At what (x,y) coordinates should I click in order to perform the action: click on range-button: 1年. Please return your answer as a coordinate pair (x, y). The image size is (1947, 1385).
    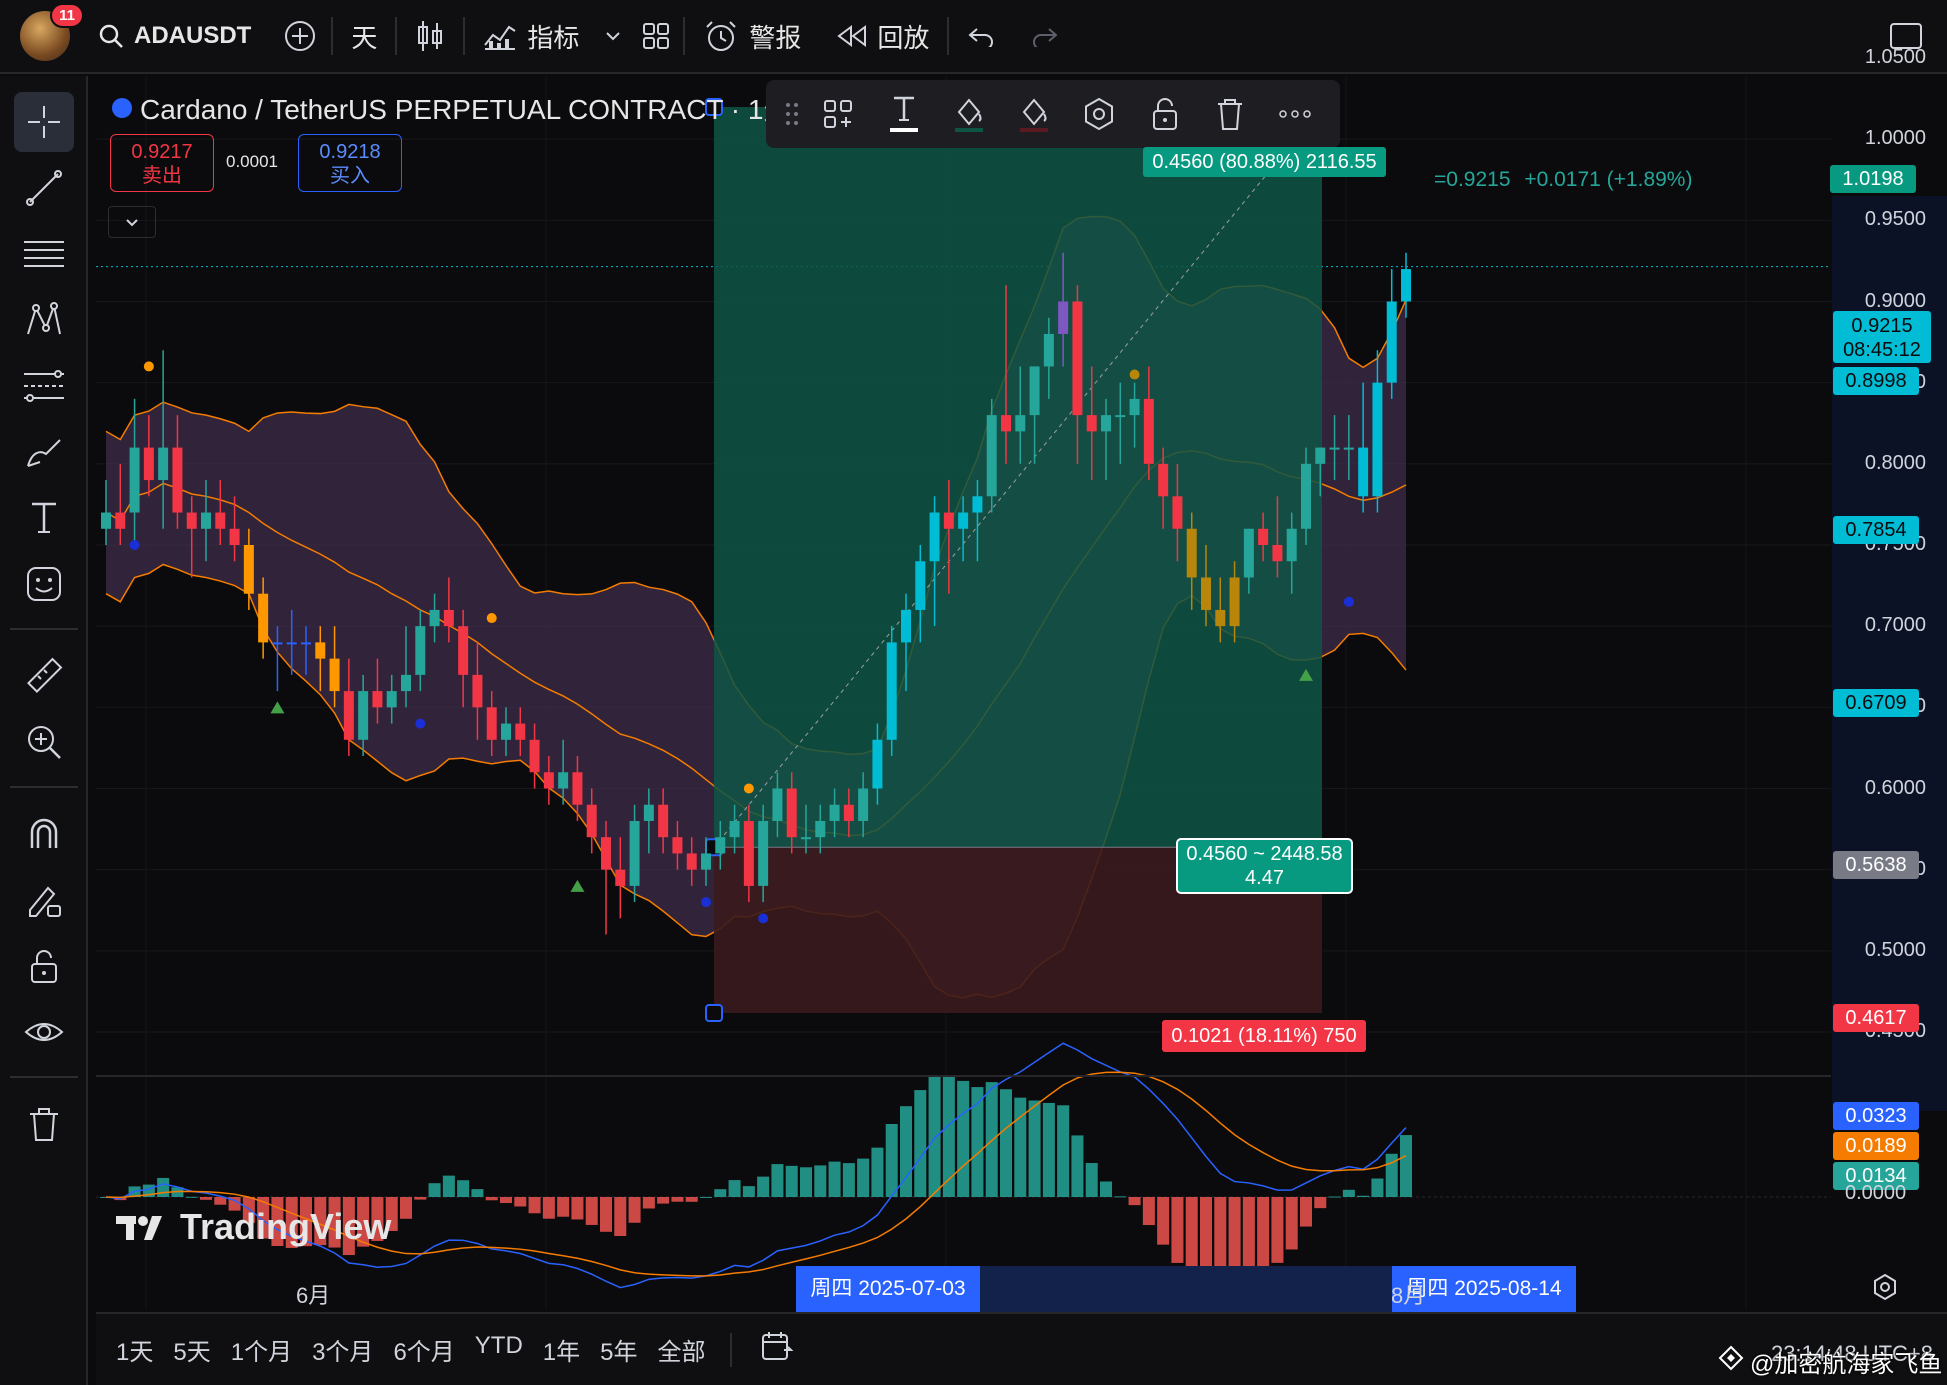
    Looking at the image, I should click on (561, 1349).